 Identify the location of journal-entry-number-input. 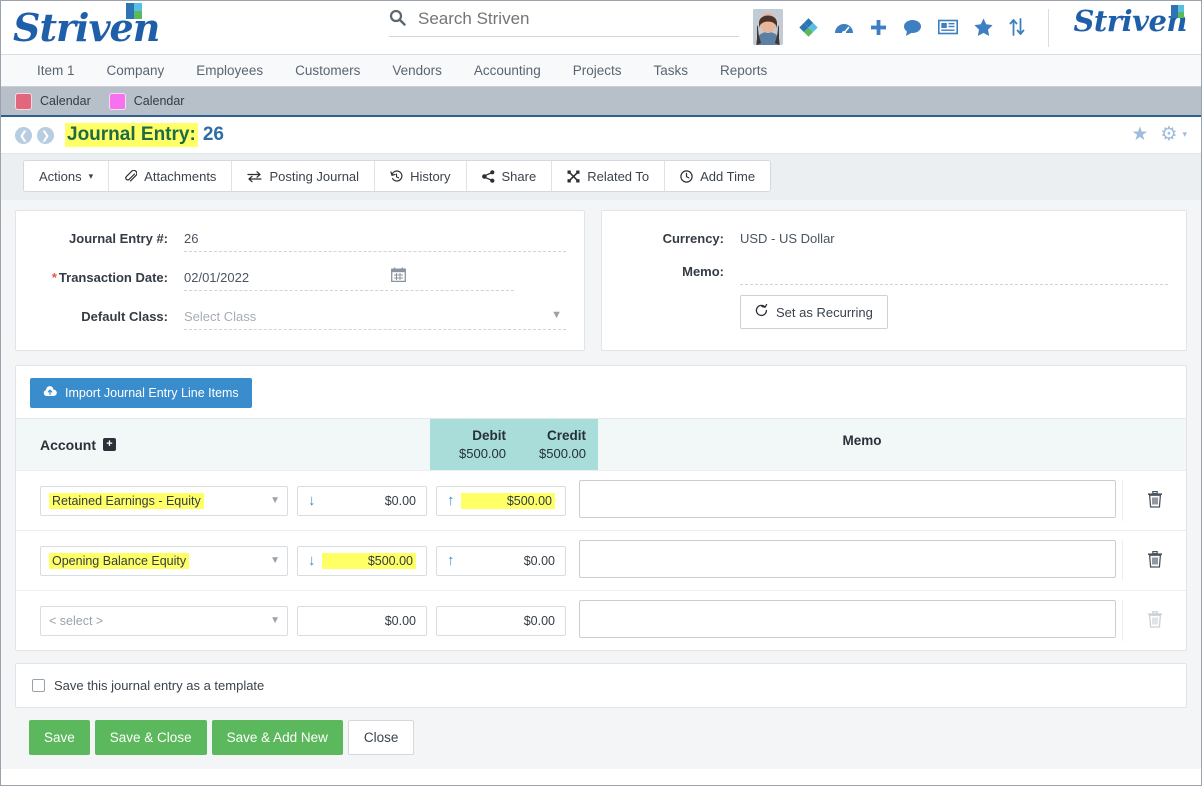
(375, 240).